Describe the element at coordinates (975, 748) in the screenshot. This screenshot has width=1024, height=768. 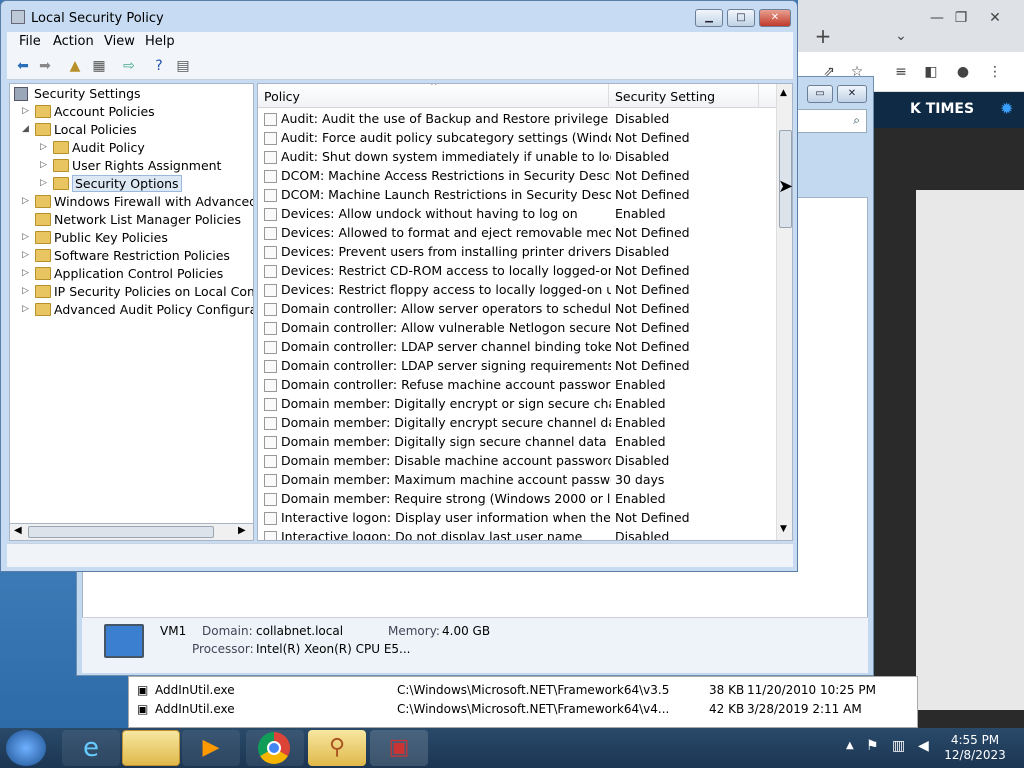
I see `clock: 4:55 PM 12/8/2023` at that location.